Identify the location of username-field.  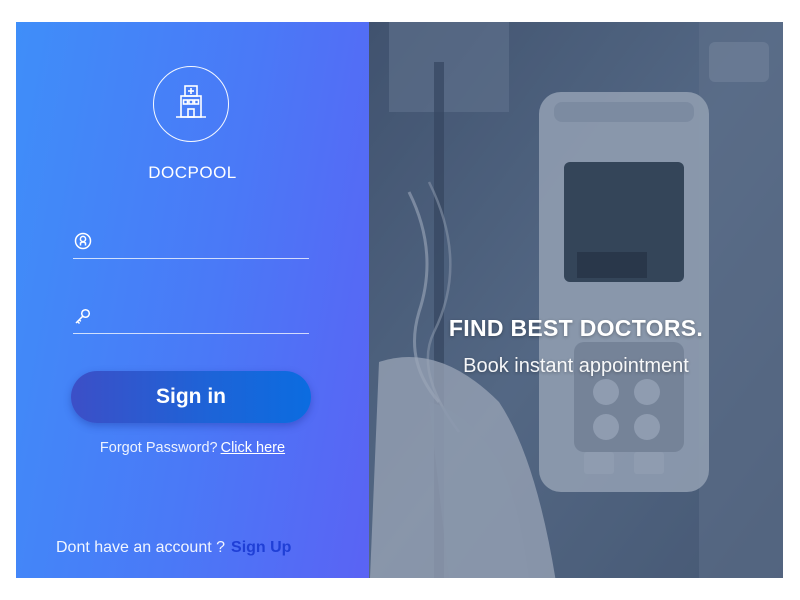
(191, 241).